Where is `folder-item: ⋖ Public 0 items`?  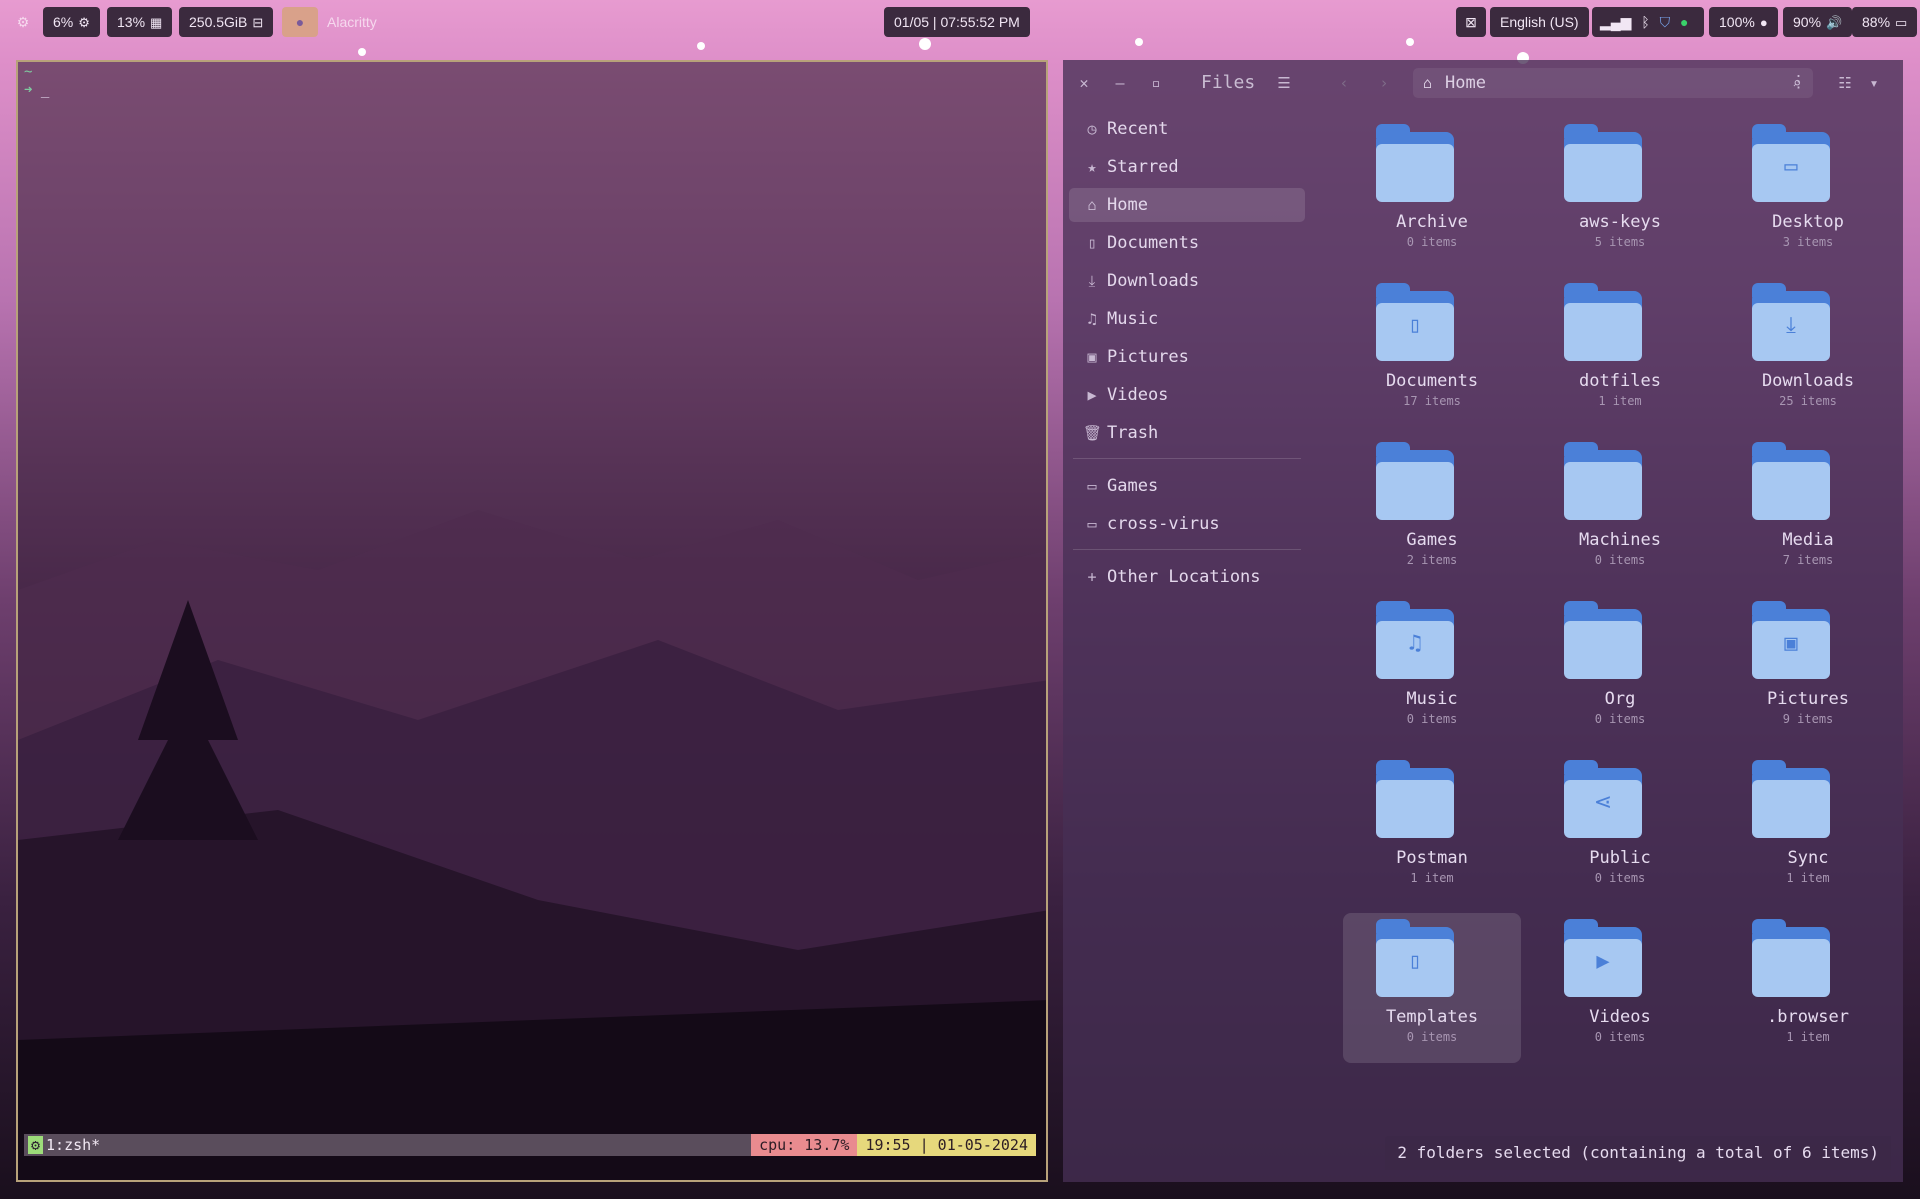 folder-item: ⋖ Public 0 items is located at coordinates (1620, 829).